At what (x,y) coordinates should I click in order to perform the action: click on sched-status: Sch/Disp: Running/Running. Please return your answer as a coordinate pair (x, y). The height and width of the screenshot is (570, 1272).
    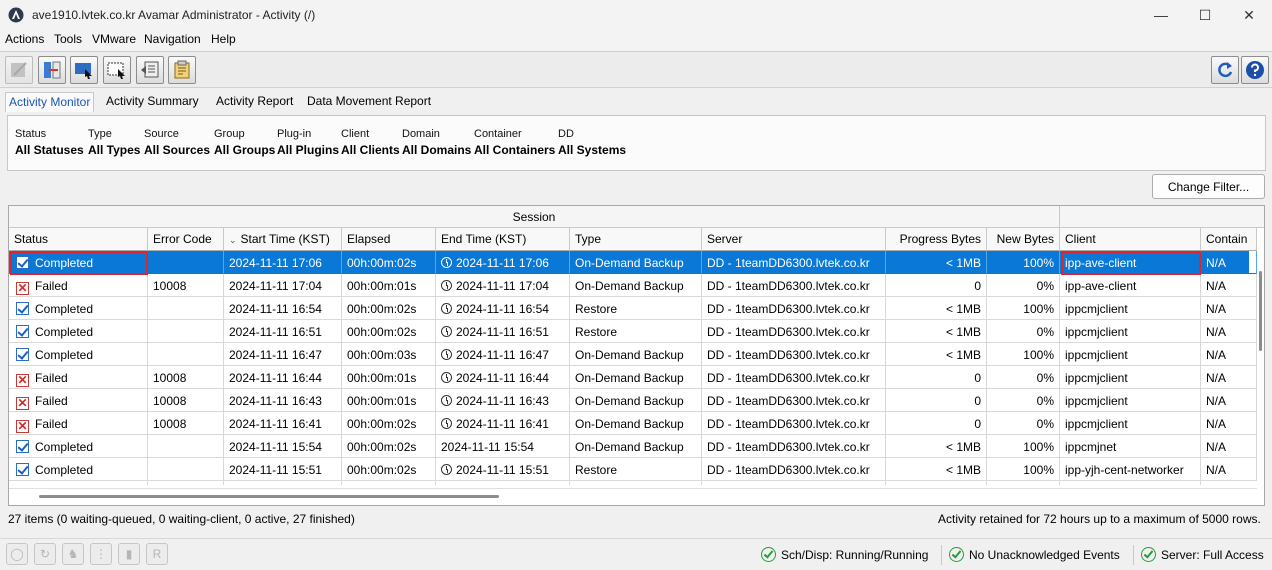
    Looking at the image, I should click on (844, 554).